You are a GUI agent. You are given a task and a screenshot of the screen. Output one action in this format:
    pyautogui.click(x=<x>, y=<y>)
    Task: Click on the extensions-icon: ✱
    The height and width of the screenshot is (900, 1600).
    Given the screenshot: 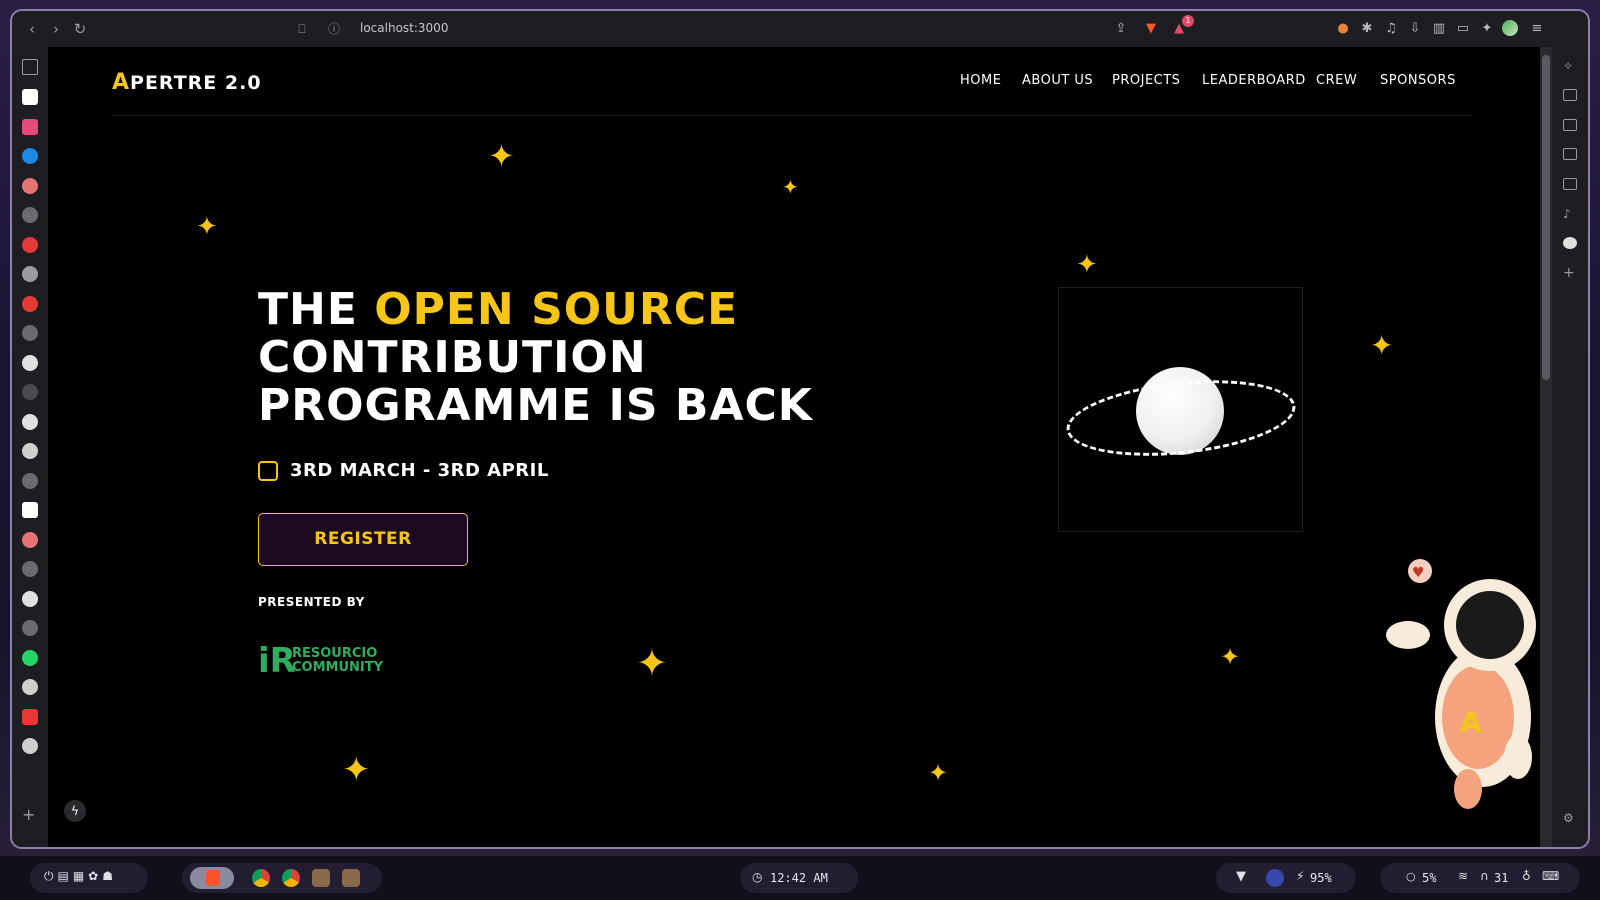 What is the action you would take?
    pyautogui.click(x=1367, y=29)
    